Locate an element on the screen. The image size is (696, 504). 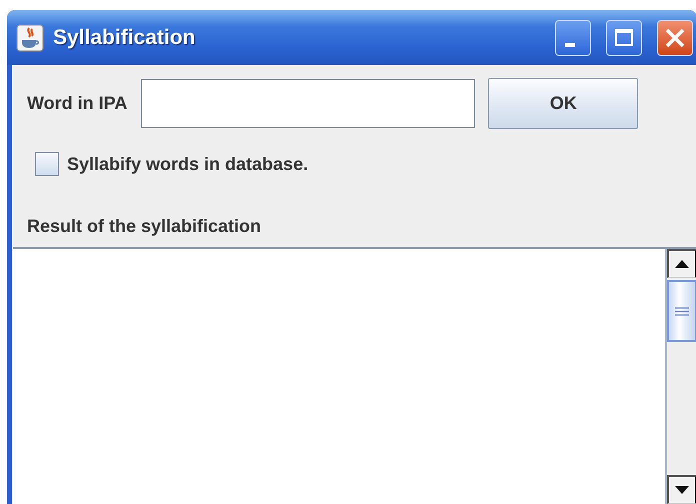
minimize-icon is located at coordinates (570, 44).